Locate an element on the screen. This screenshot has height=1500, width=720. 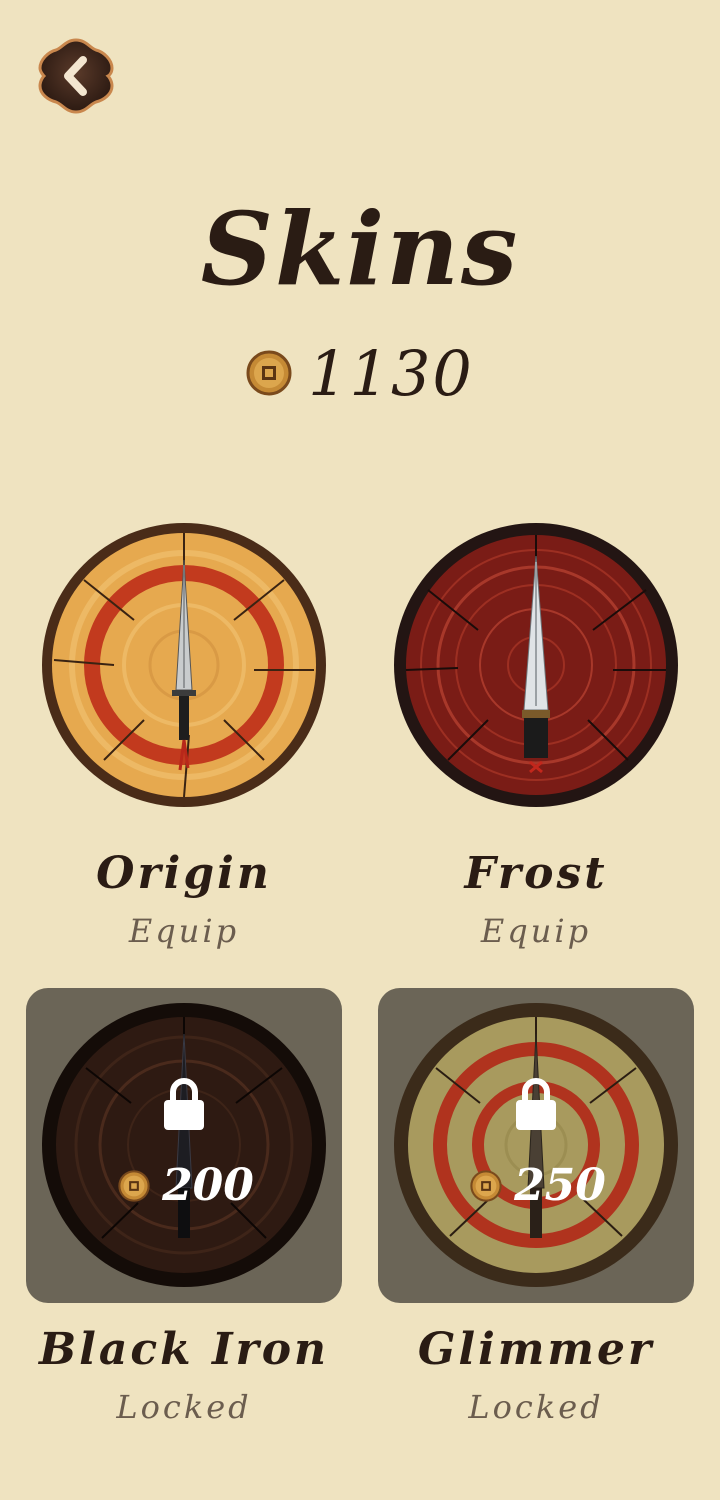
price-tag-glimmer: 250 is located at coordinates (538, 1185).